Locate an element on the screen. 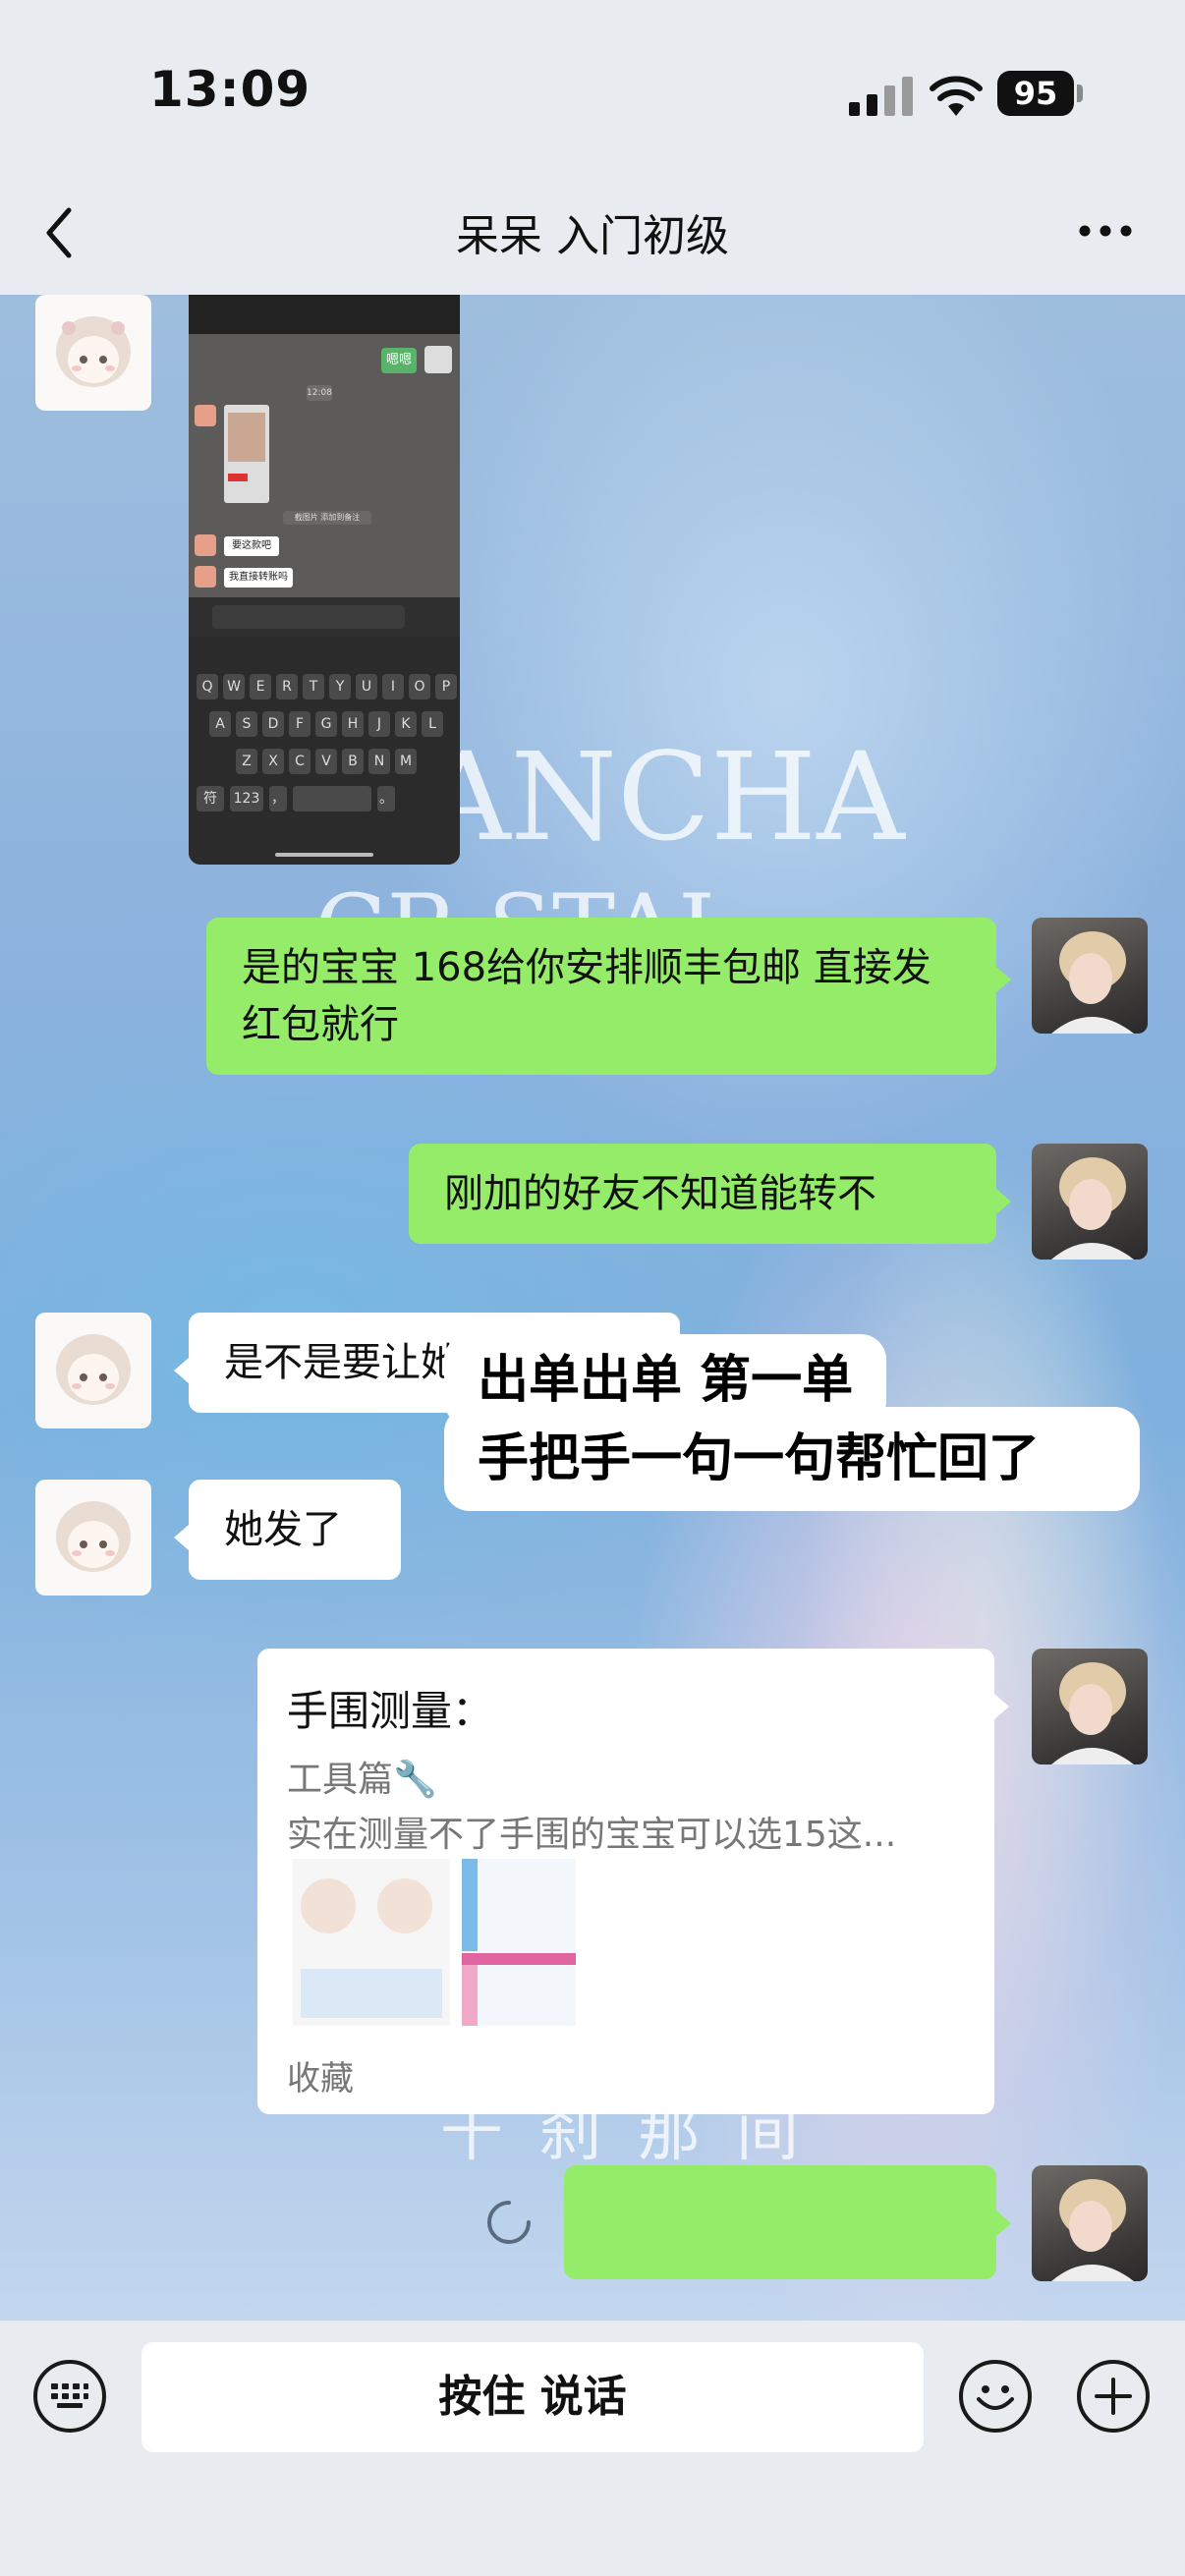 This screenshot has height=2576, width=1185. hold-to-talk-button: 按住 说话 is located at coordinates (532, 2397).